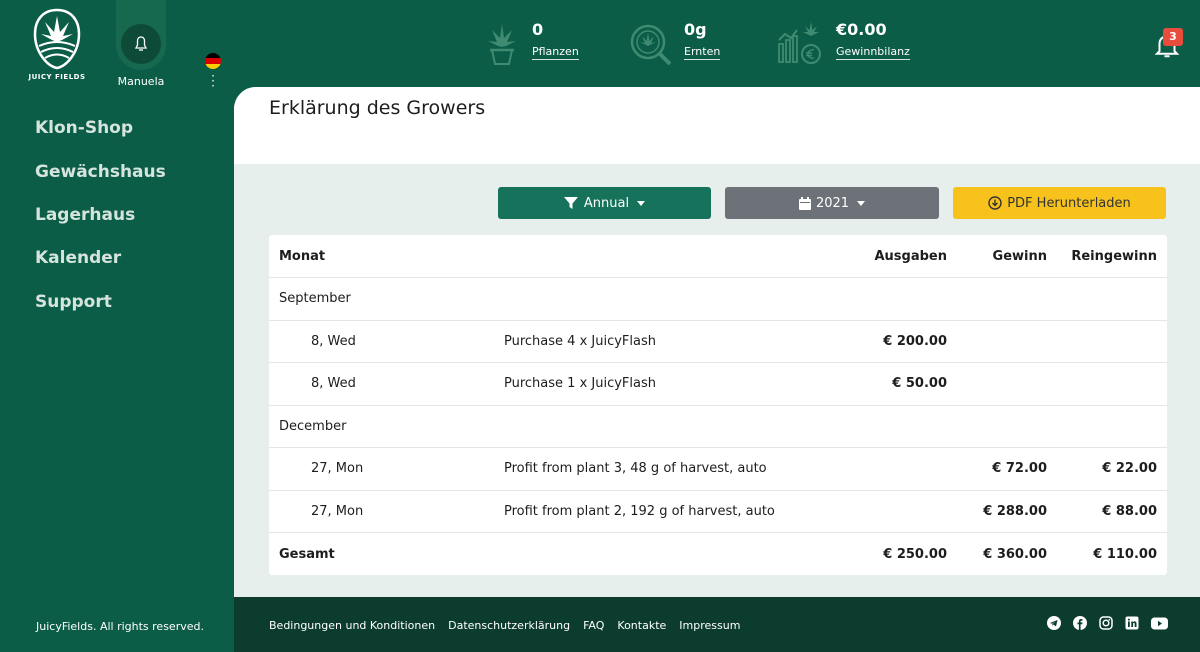 The height and width of the screenshot is (652, 1200). I want to click on footer-link-contacts: Kontakte, so click(641, 625).